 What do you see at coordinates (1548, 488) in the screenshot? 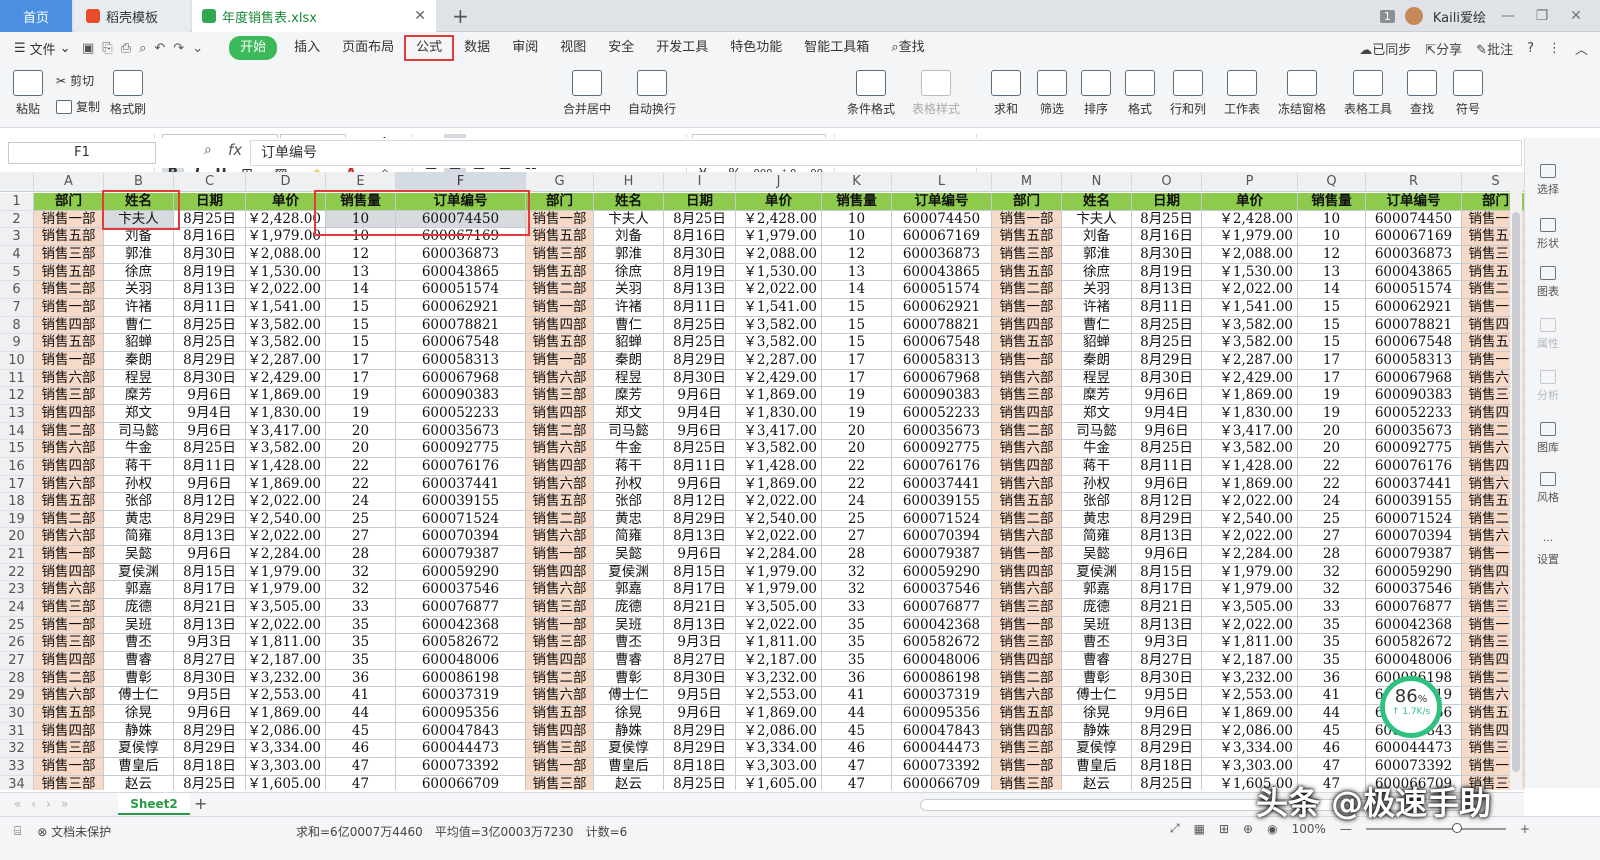
I see `side-style-button: 风格` at bounding box center [1548, 488].